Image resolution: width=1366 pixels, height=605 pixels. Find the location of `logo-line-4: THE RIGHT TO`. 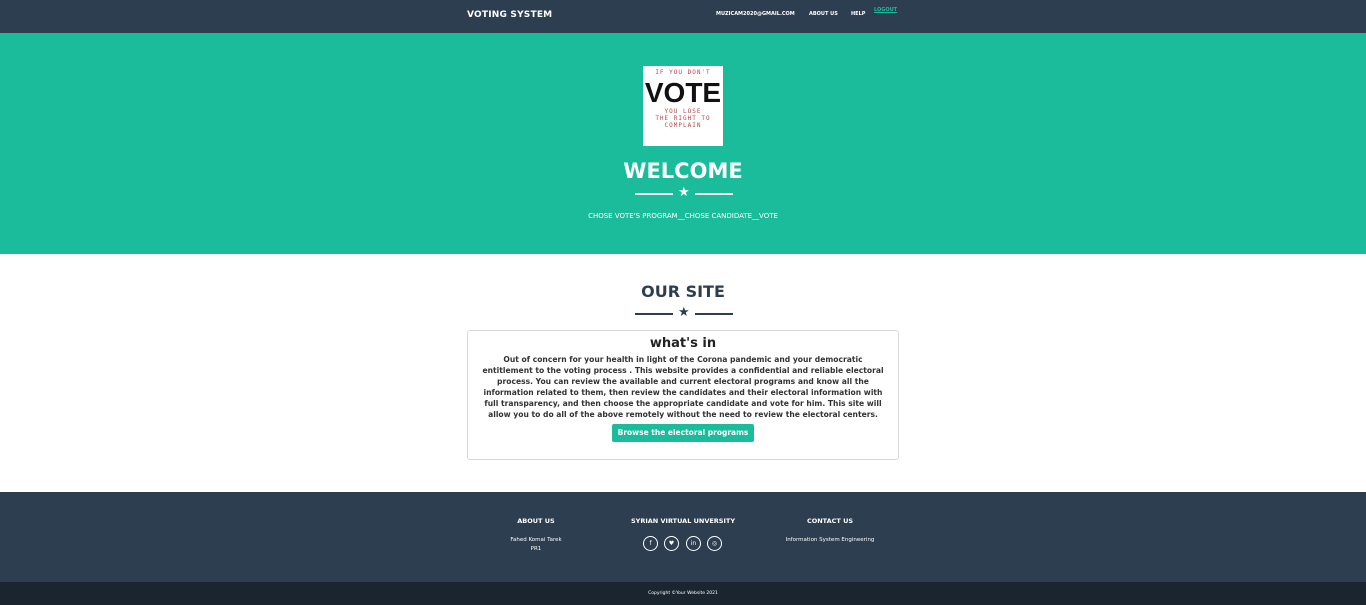

logo-line-4: THE RIGHT TO is located at coordinates (683, 118).